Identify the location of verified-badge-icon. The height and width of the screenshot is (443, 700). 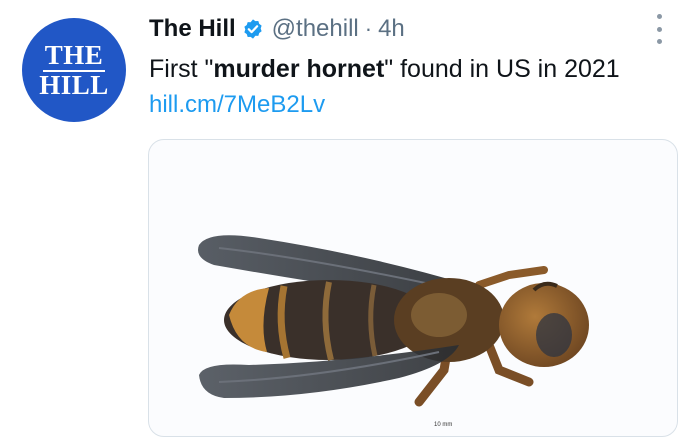
(253, 29).